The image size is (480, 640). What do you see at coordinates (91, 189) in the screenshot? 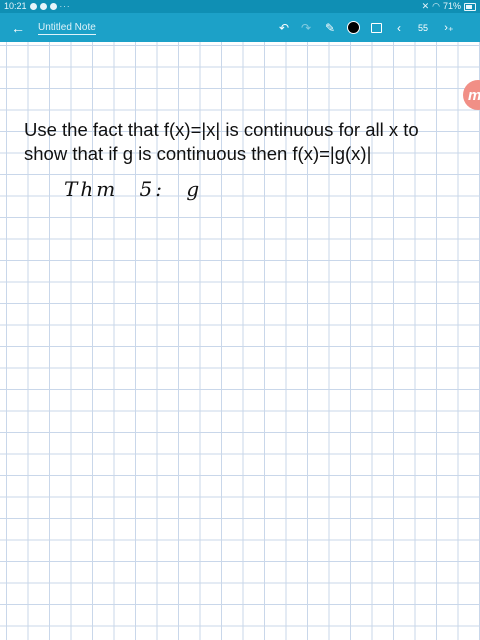
I see `handwritten-thm: Thm` at bounding box center [91, 189].